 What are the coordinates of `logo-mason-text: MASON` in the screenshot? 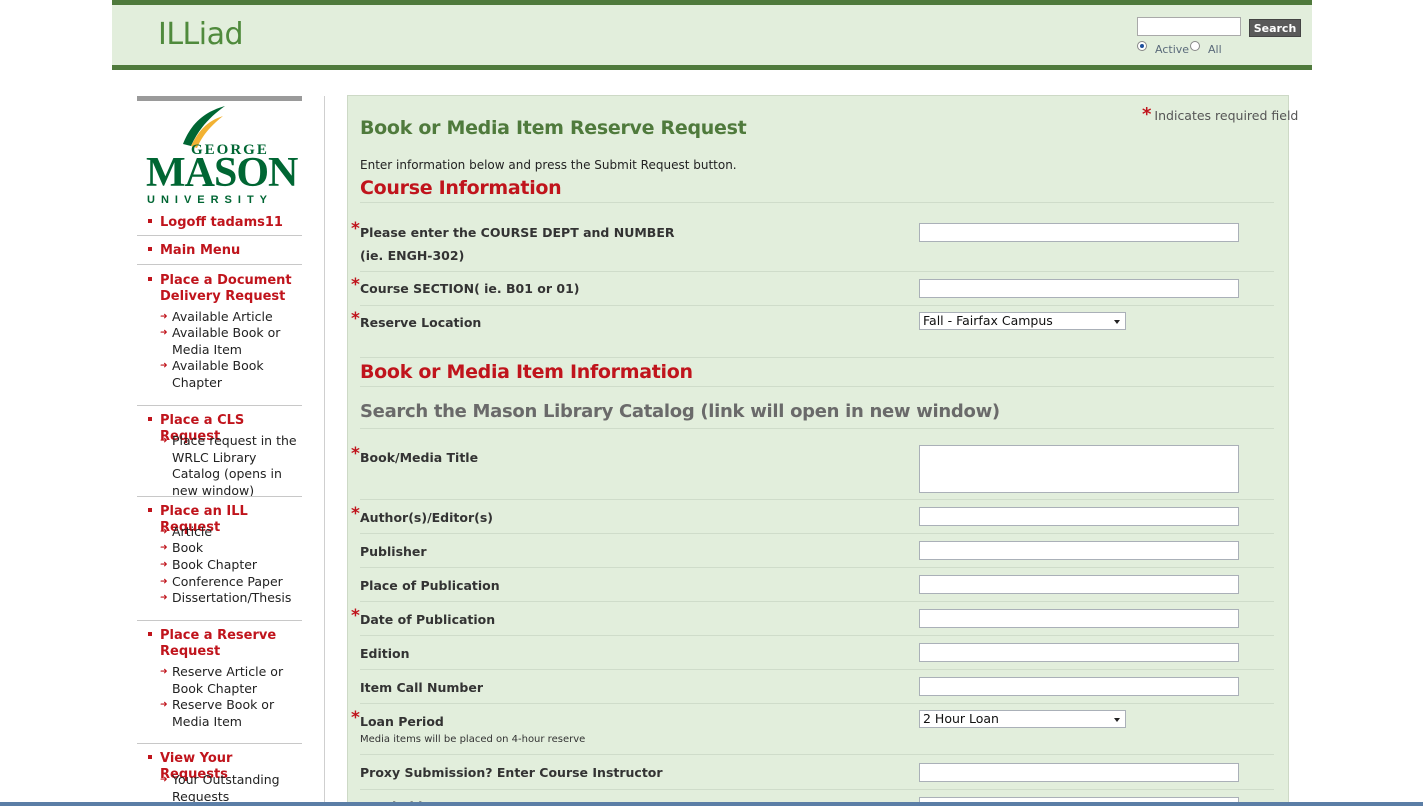 It's located at (222, 173).